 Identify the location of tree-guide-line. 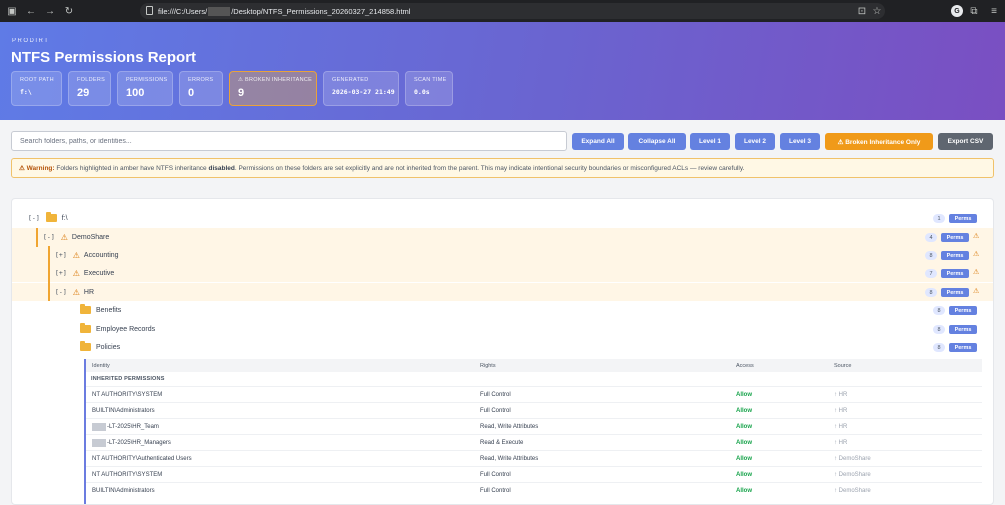
(37, 237).